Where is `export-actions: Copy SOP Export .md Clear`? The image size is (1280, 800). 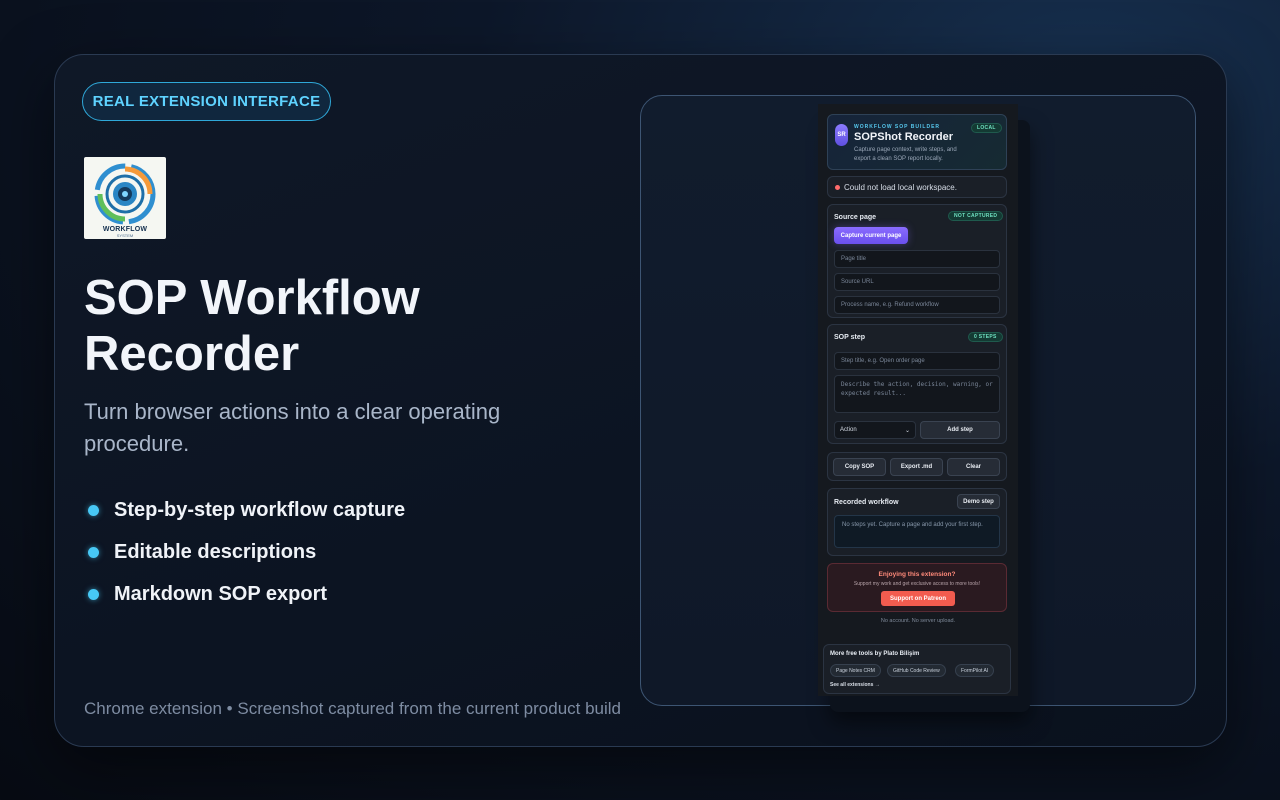 export-actions: Copy SOP Export .md Clear is located at coordinates (917, 466).